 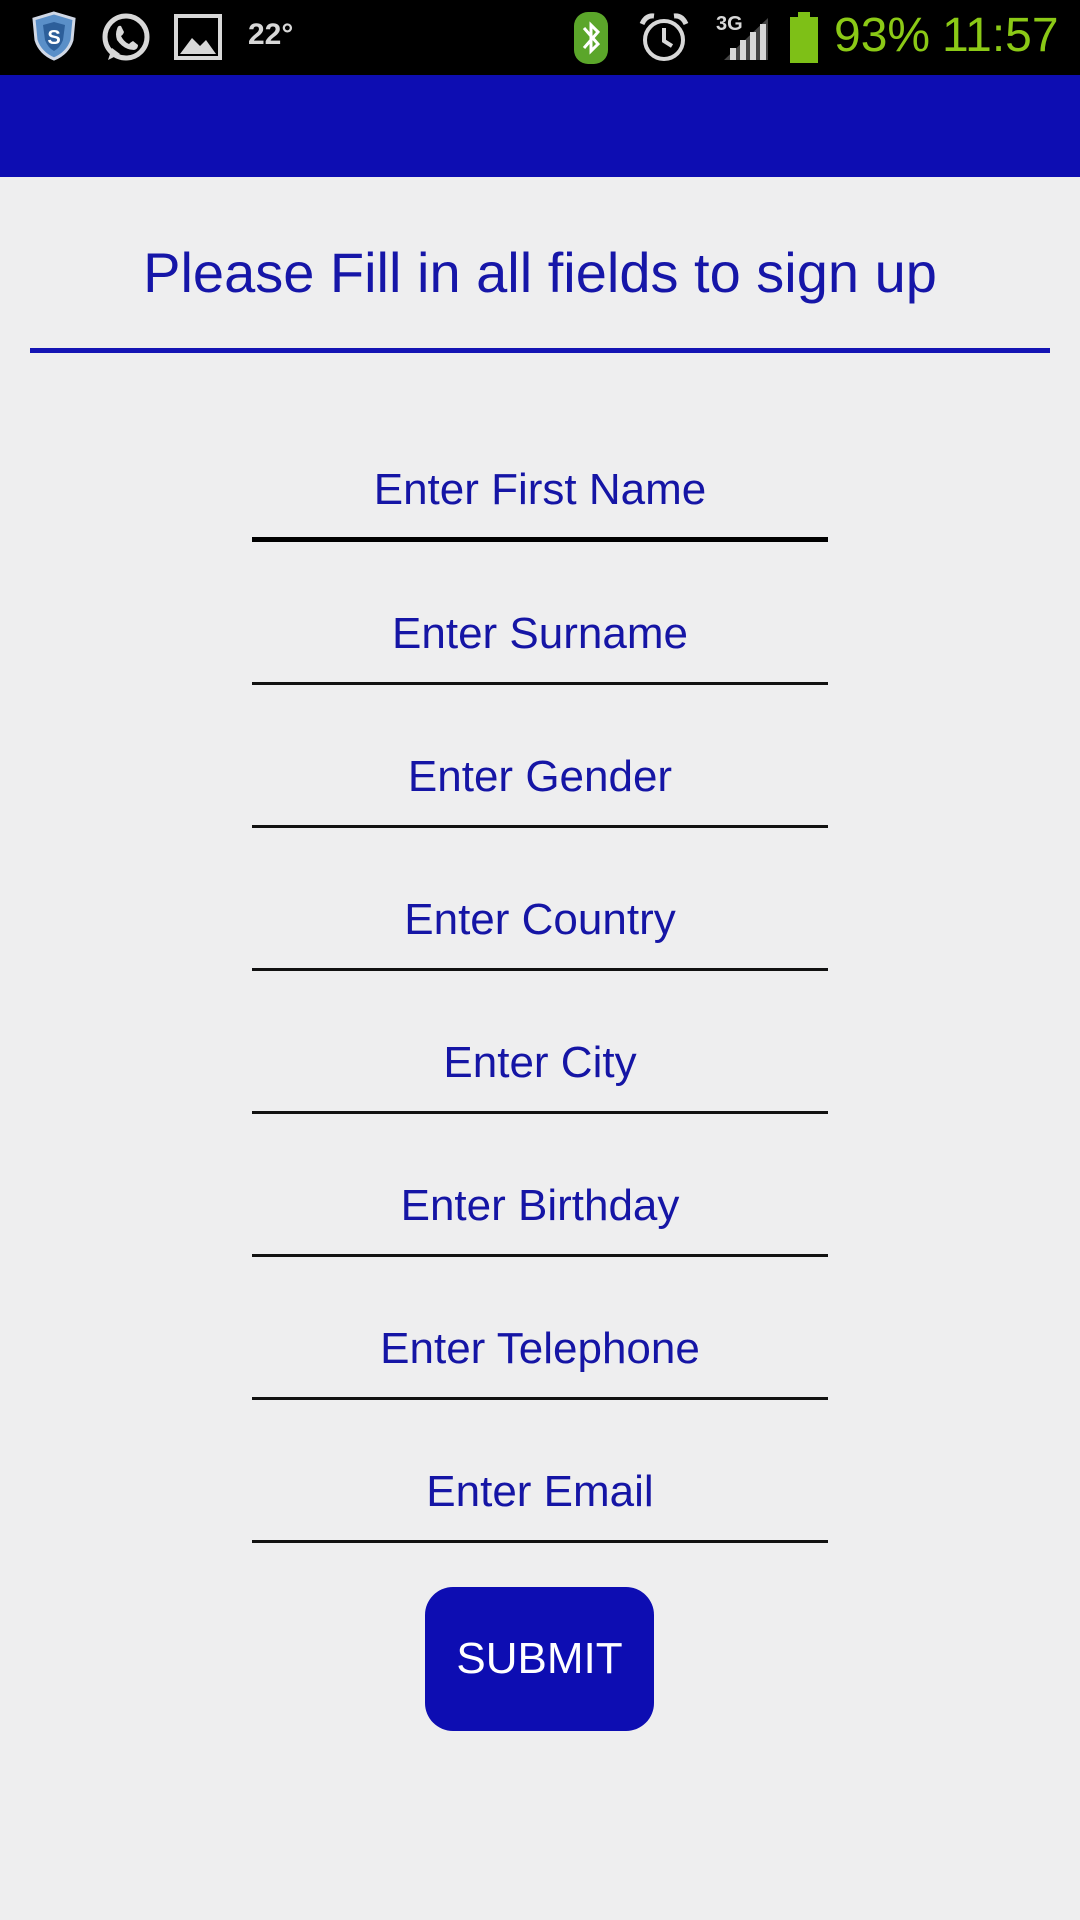 I want to click on surname-input, so click(x=540, y=635).